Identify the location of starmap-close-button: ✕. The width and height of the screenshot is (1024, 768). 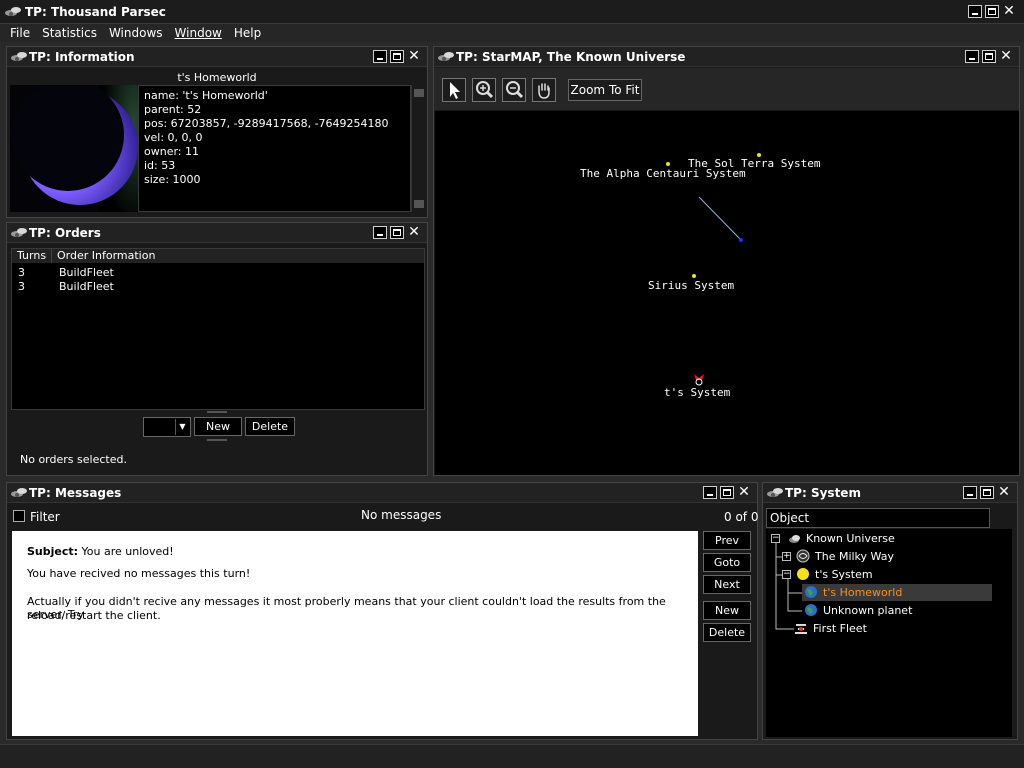
(1006, 56).